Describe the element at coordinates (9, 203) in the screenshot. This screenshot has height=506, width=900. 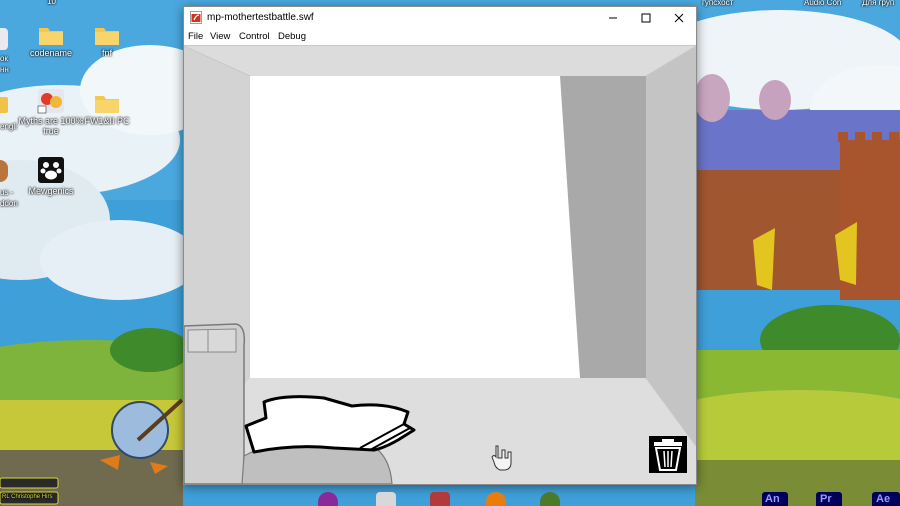
I see `partial-icon-label: ddon` at that location.